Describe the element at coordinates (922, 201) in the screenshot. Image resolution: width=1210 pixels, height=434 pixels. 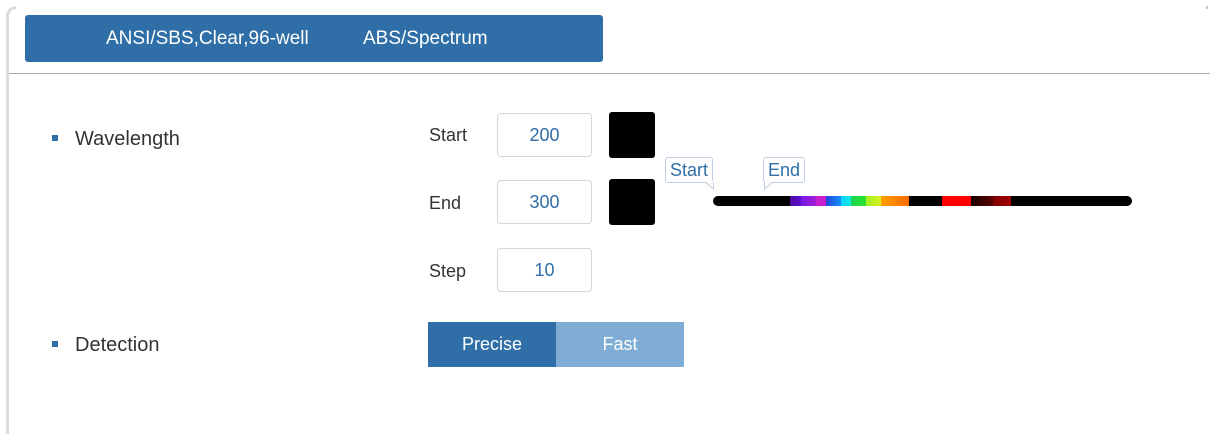
I see `wavelength-spectrum-bar` at that location.